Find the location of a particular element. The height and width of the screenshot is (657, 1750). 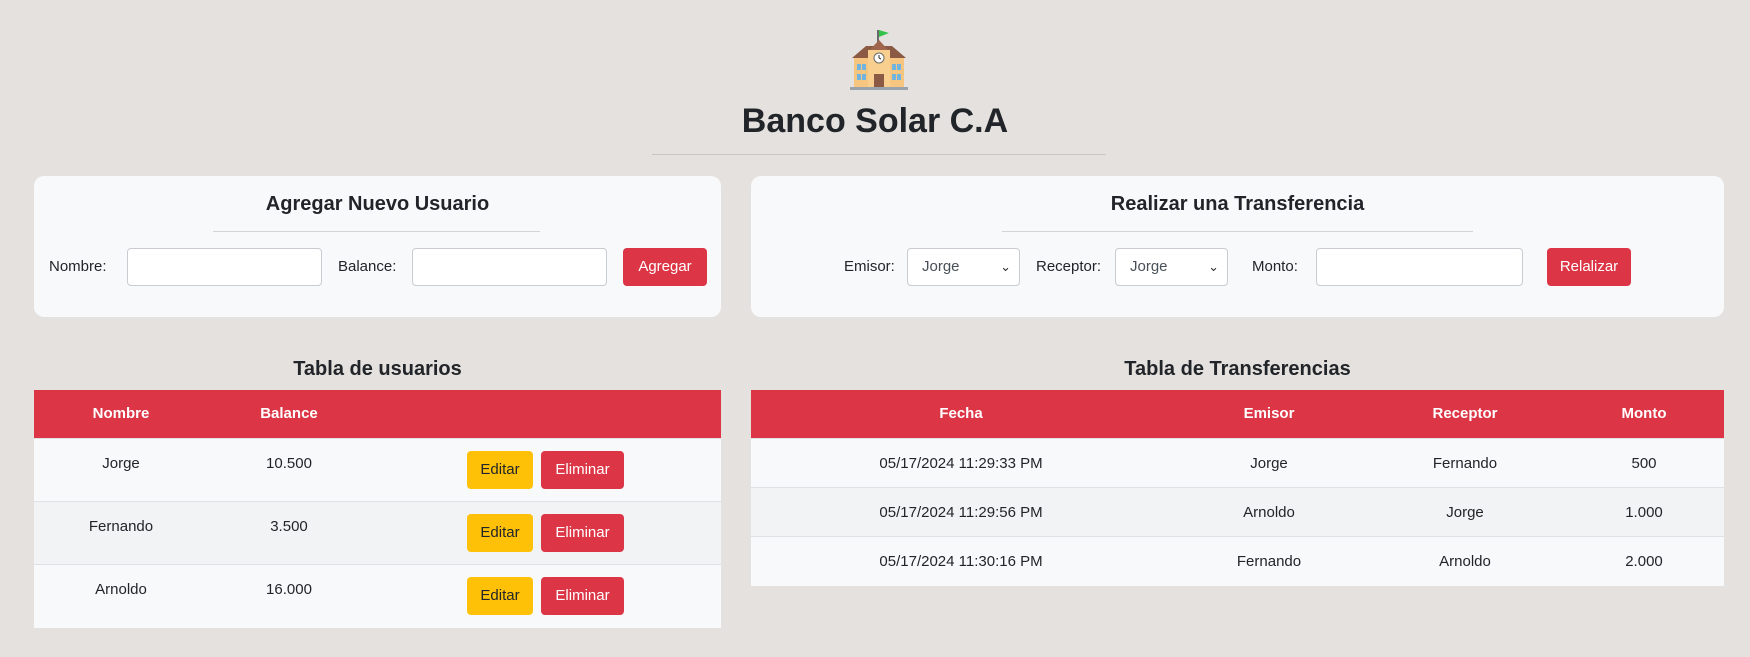

users-table-header: Nombre Balance is located at coordinates (377, 414).